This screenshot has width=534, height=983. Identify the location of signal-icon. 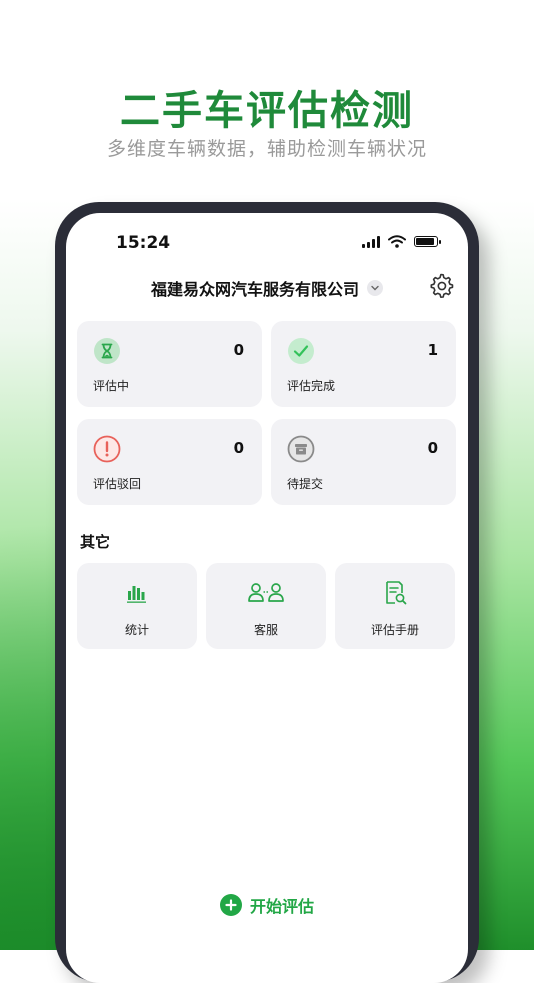
(371, 241).